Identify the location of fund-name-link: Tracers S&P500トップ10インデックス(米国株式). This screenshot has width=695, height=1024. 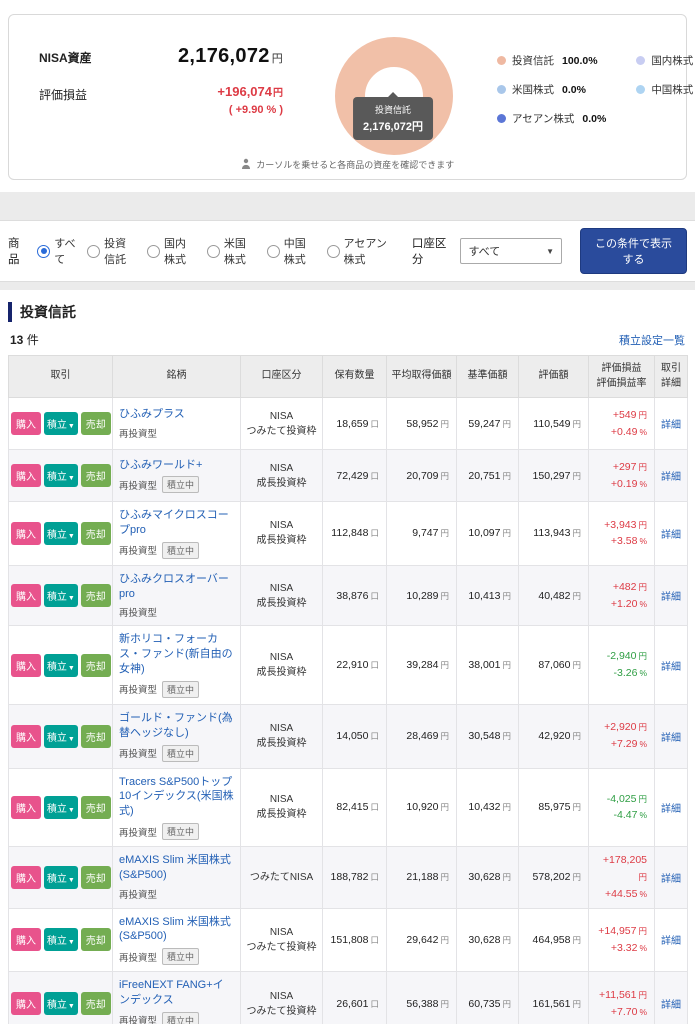
(176, 797).